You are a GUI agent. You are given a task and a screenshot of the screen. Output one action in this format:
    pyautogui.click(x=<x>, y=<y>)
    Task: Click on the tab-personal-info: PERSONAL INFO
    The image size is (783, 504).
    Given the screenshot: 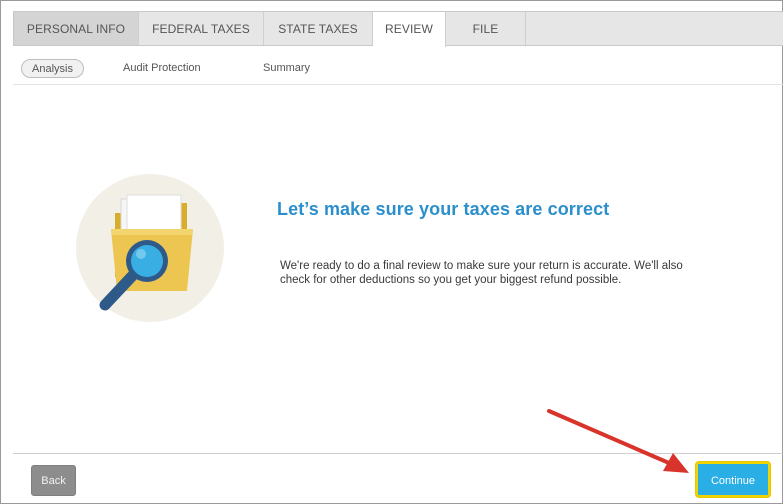 What is the action you would take?
    pyautogui.click(x=76, y=28)
    